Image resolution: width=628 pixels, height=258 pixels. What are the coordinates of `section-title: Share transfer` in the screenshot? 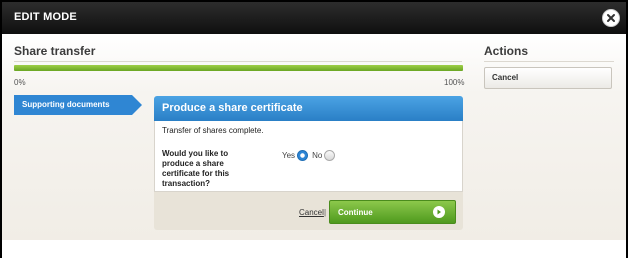 It's located at (55, 51).